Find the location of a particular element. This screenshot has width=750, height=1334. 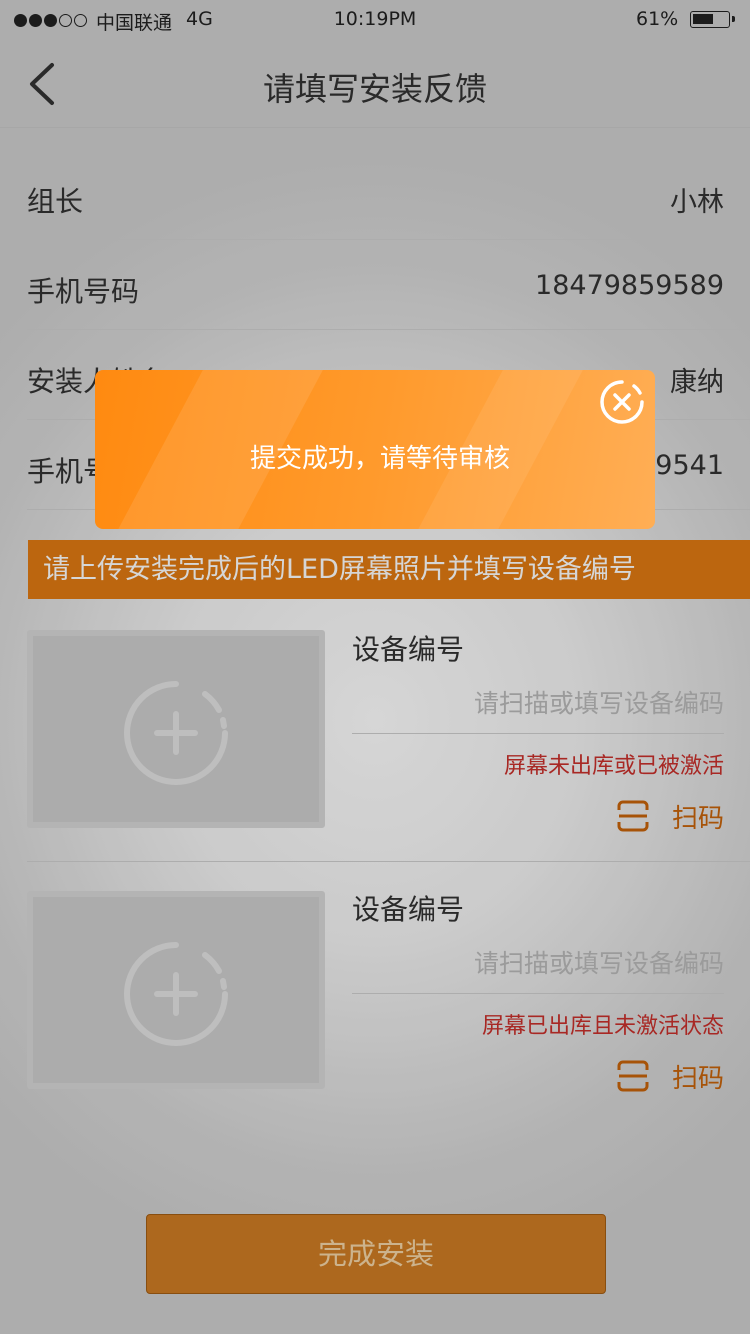

toast-message: 提交成功，请等待审核 is located at coordinates (379, 459).